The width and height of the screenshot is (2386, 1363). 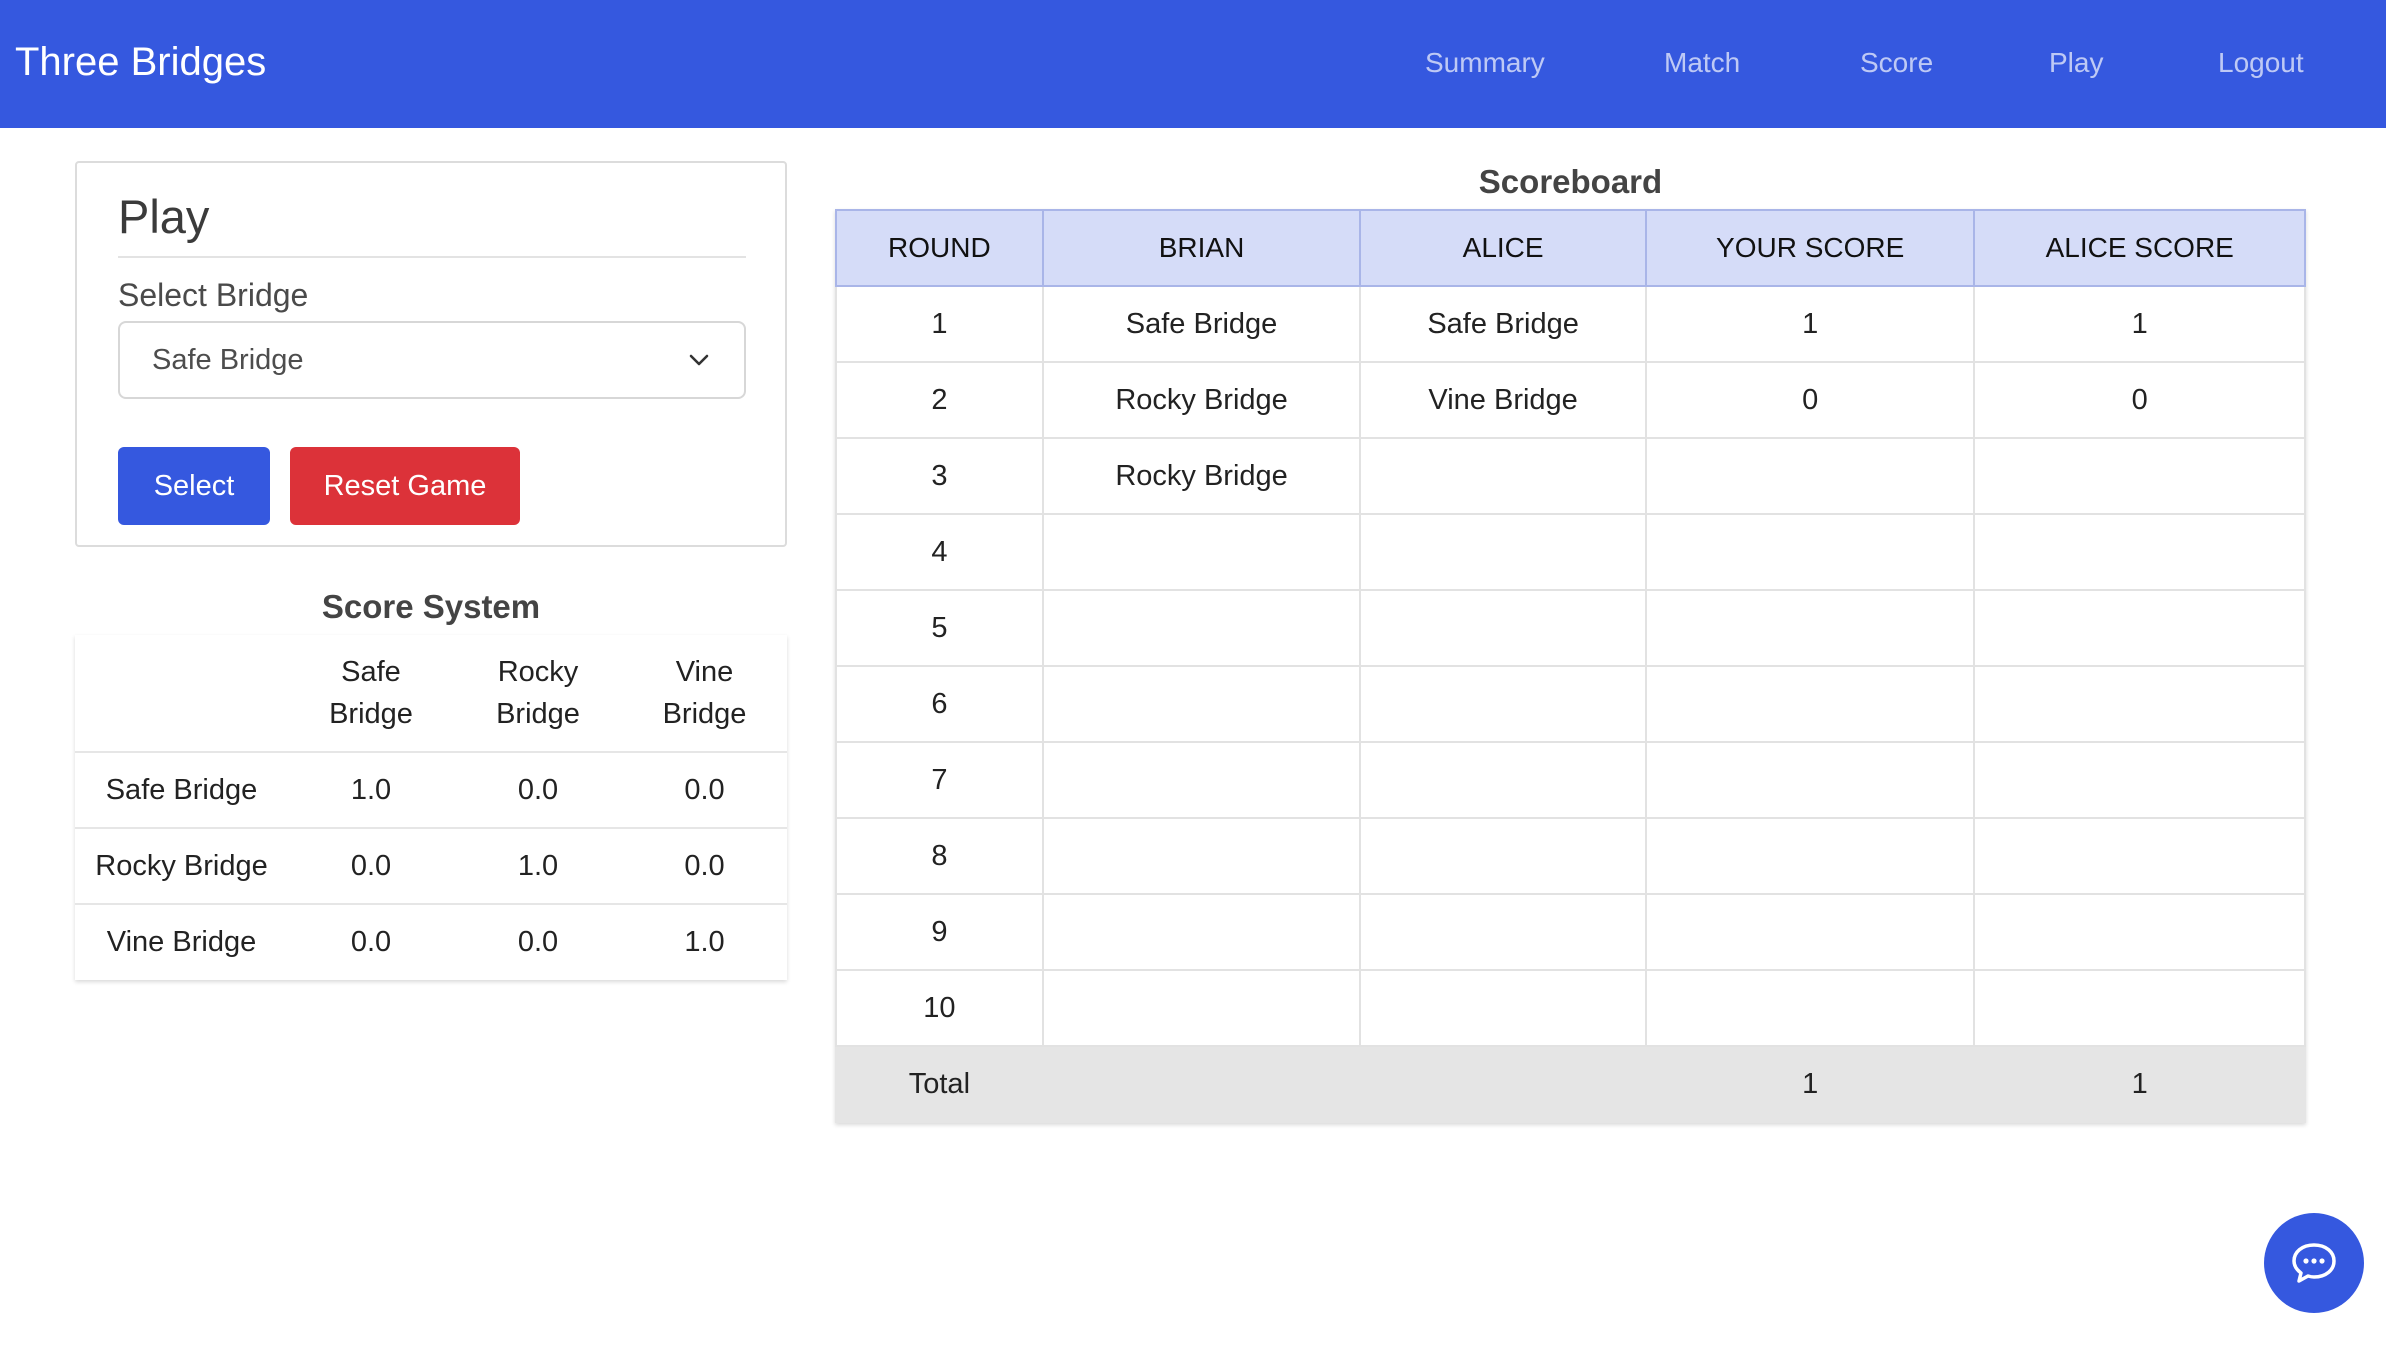 What do you see at coordinates (1485, 63) in the screenshot?
I see `nav-summary: Summary` at bounding box center [1485, 63].